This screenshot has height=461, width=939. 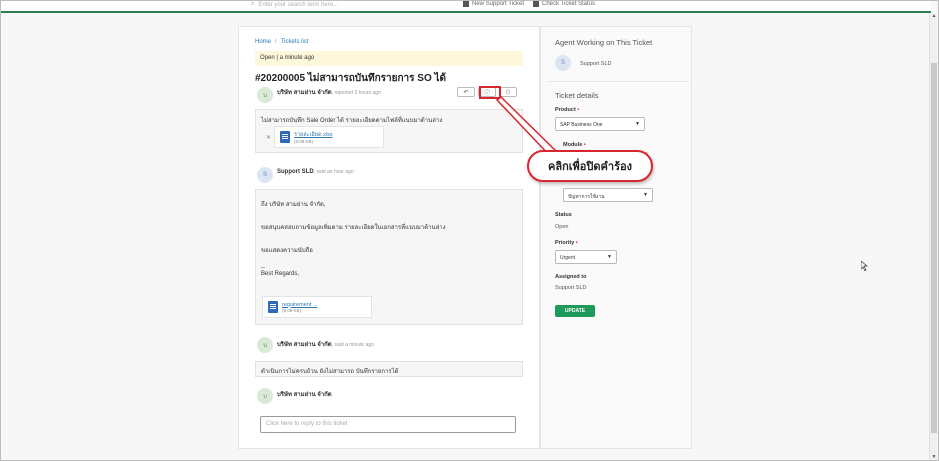 What do you see at coordinates (351, 78) in the screenshot?
I see `page-title: #20200005 ไม่สามารถบันทึกรายการ SO ได้` at bounding box center [351, 78].